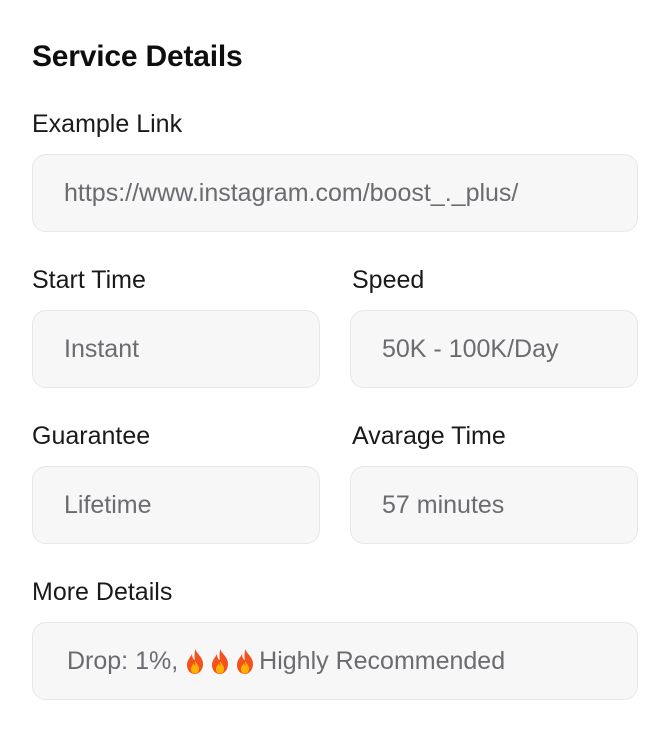 This screenshot has height=734, width=670. Describe the element at coordinates (107, 124) in the screenshot. I see `example-link-label: Example Link` at that location.